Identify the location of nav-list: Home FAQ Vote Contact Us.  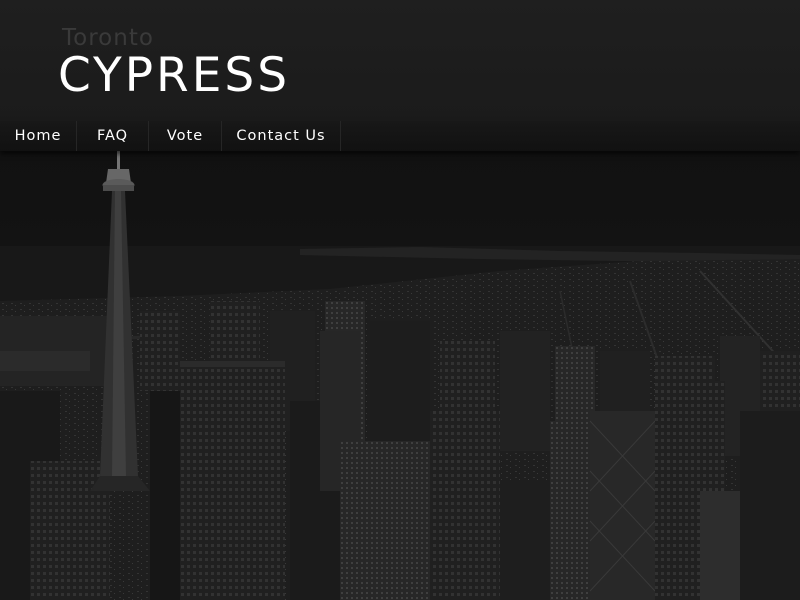
(170, 136).